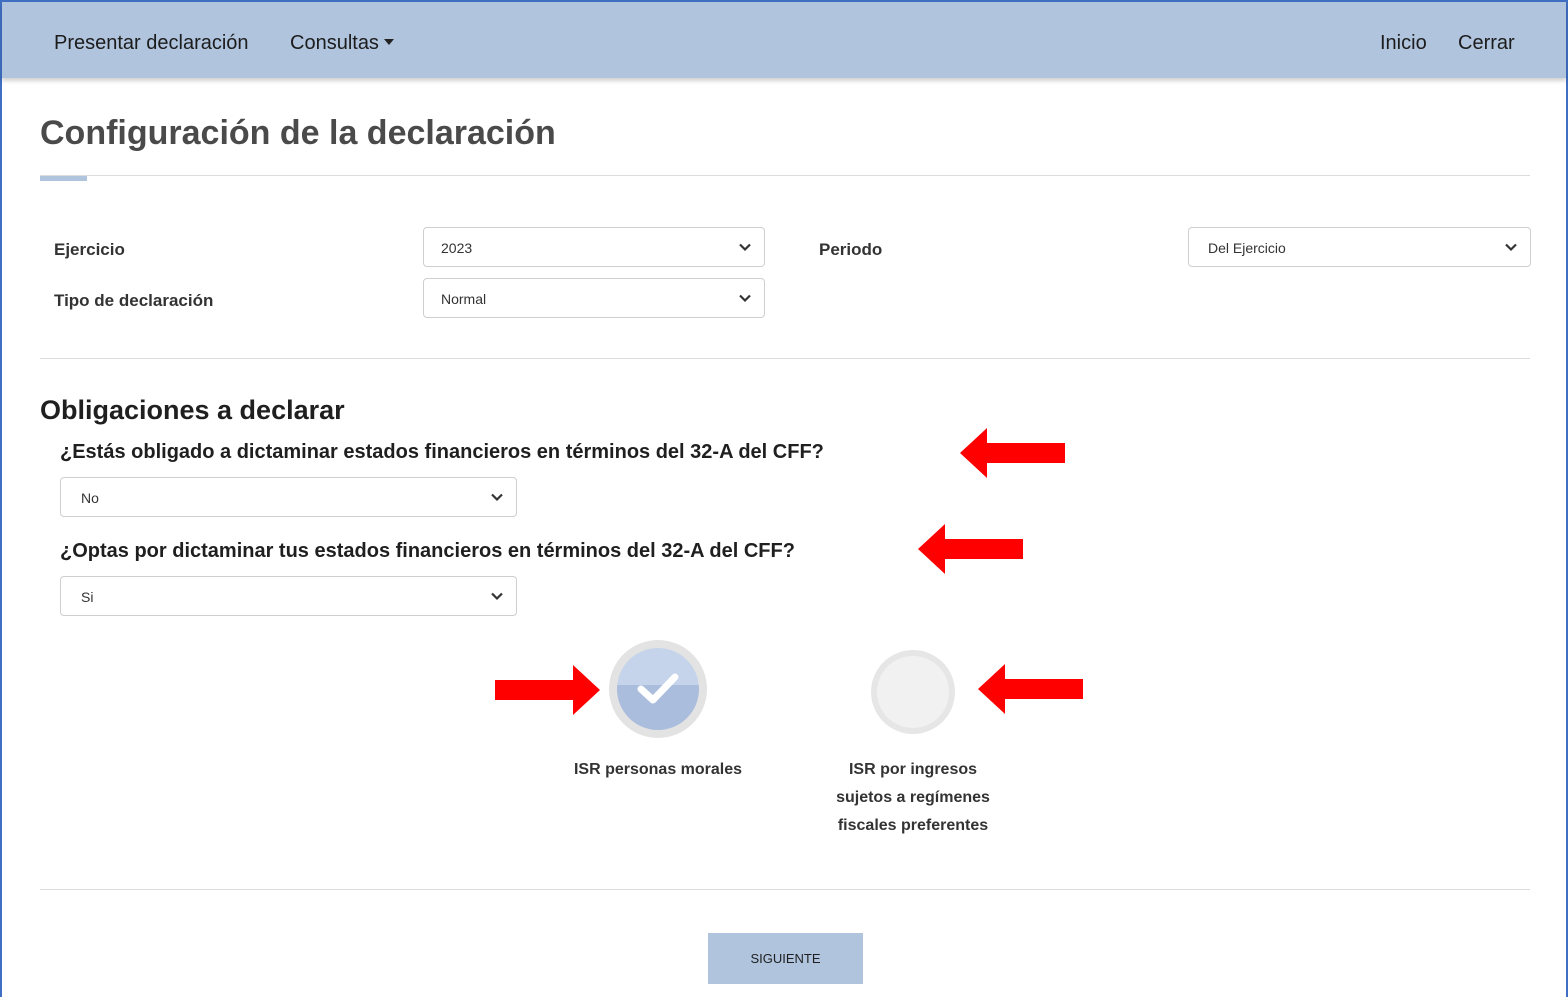  I want to click on section-divider, so click(785, 358).